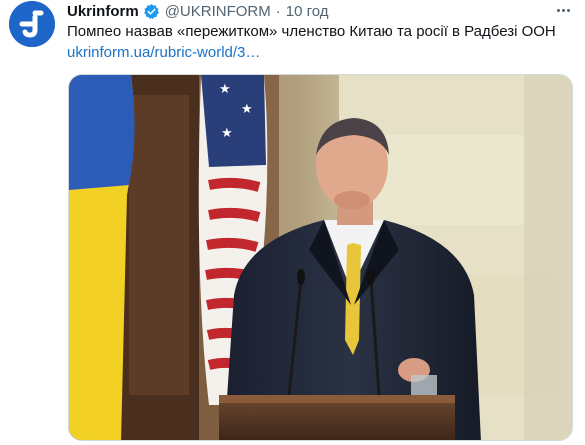  I want to click on ukrinform-logo-icon, so click(32, 24).